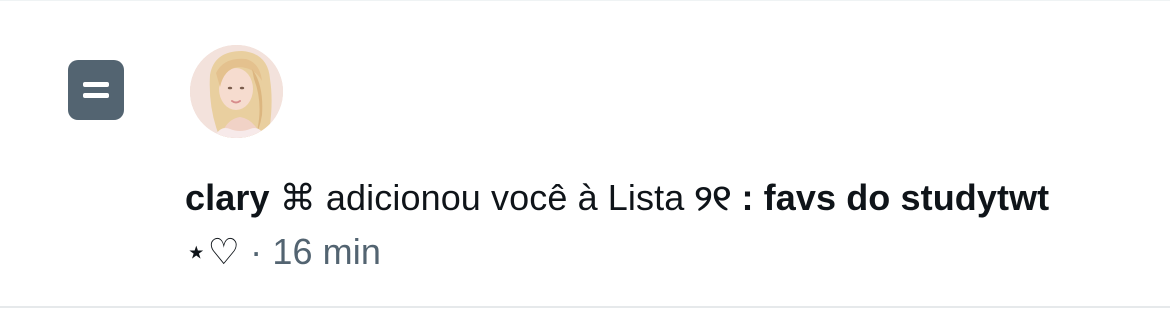  I want to click on user-name: clary, so click(227, 197).